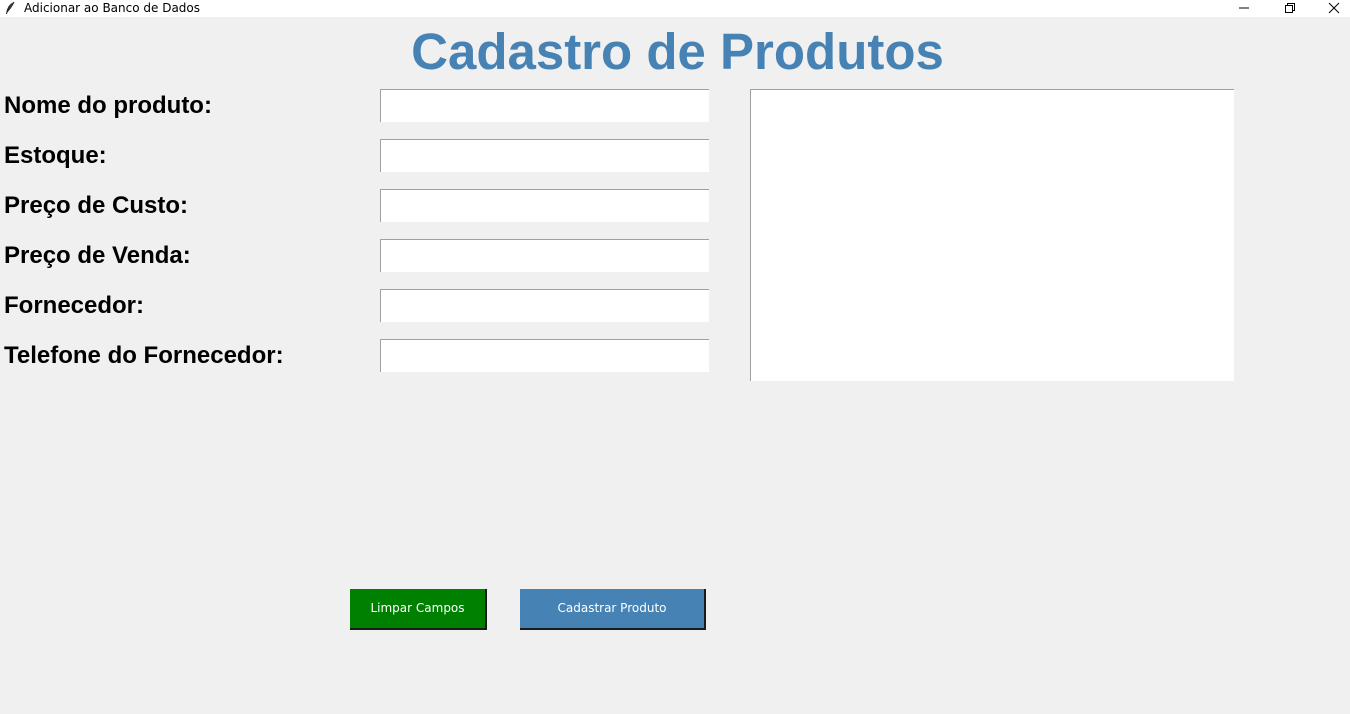  What do you see at coordinates (418, 609) in the screenshot?
I see `clear-fields-button: Limpar Campos` at bounding box center [418, 609].